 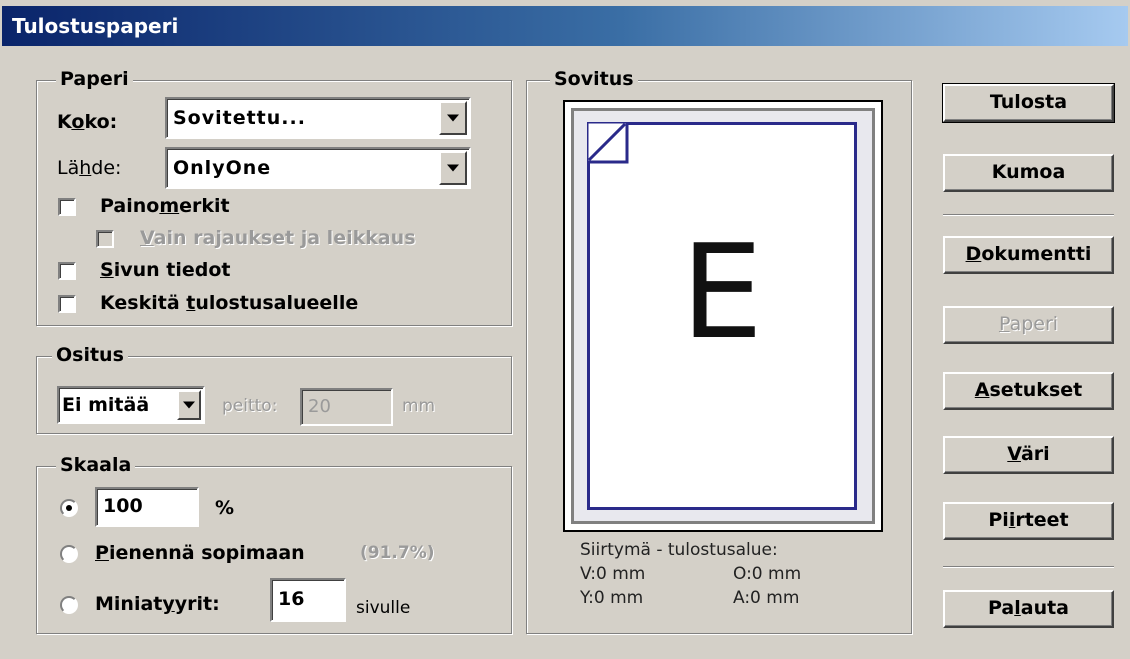 What do you see at coordinates (229, 303) in the screenshot?
I see `center-label: Keskitä tulostusalueelle` at bounding box center [229, 303].